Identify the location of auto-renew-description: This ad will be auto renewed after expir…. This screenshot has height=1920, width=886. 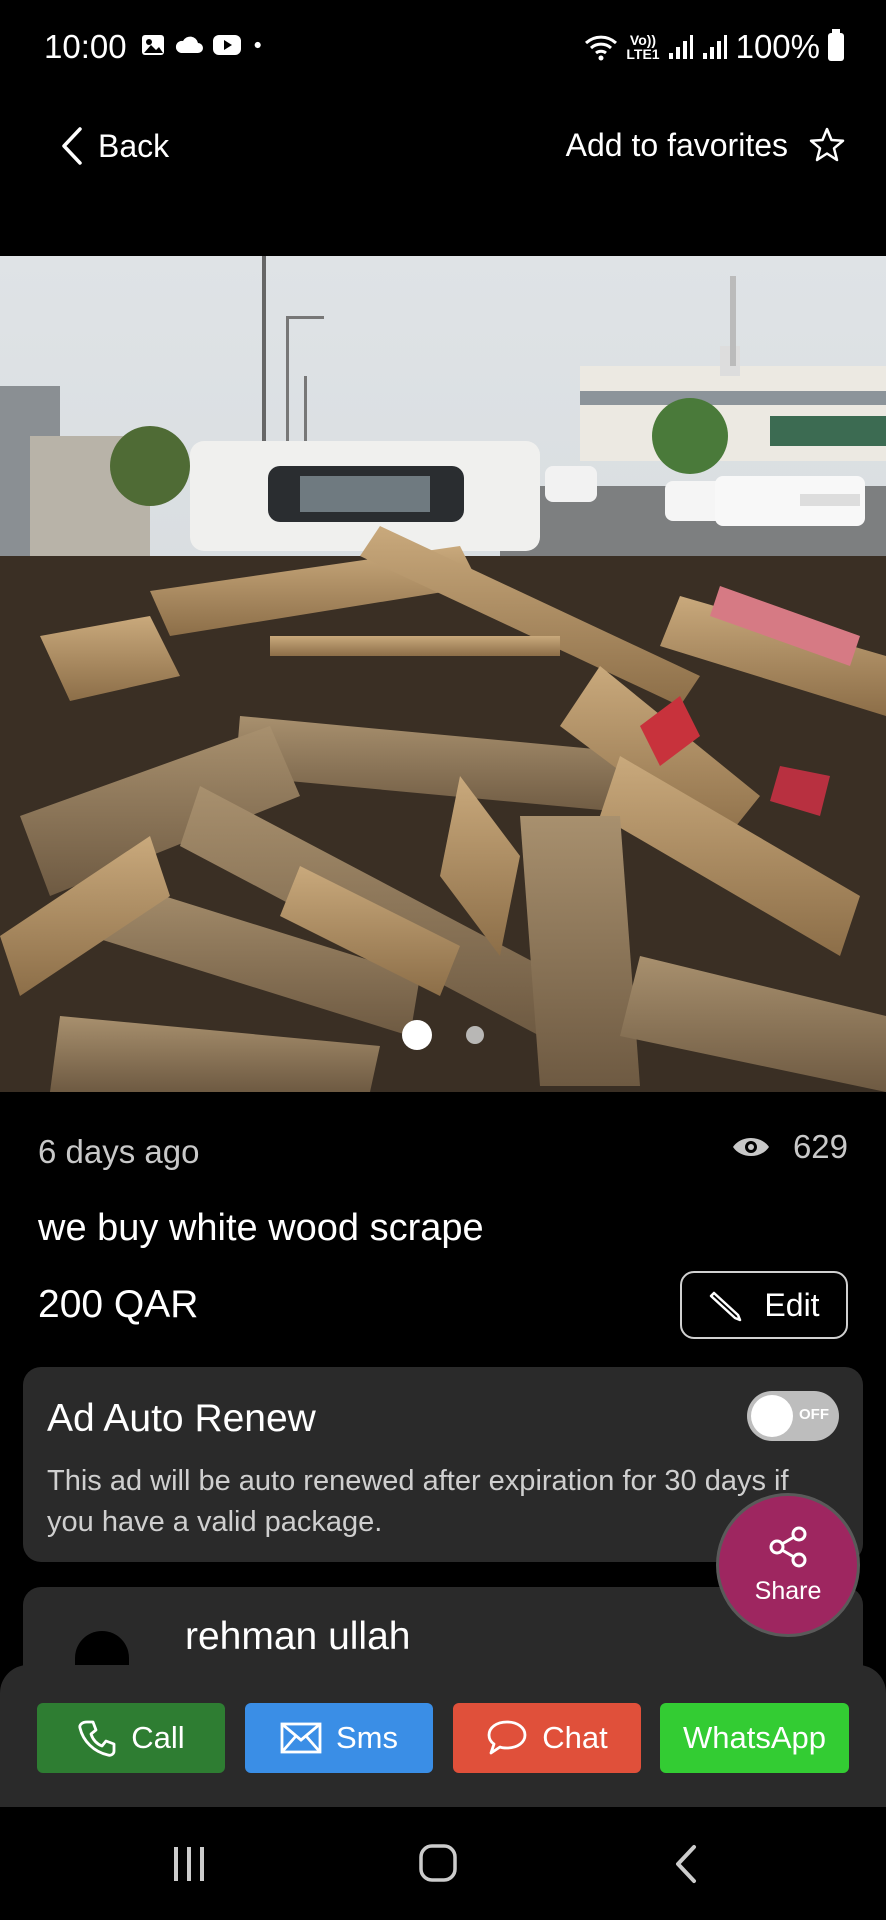
(418, 1501).